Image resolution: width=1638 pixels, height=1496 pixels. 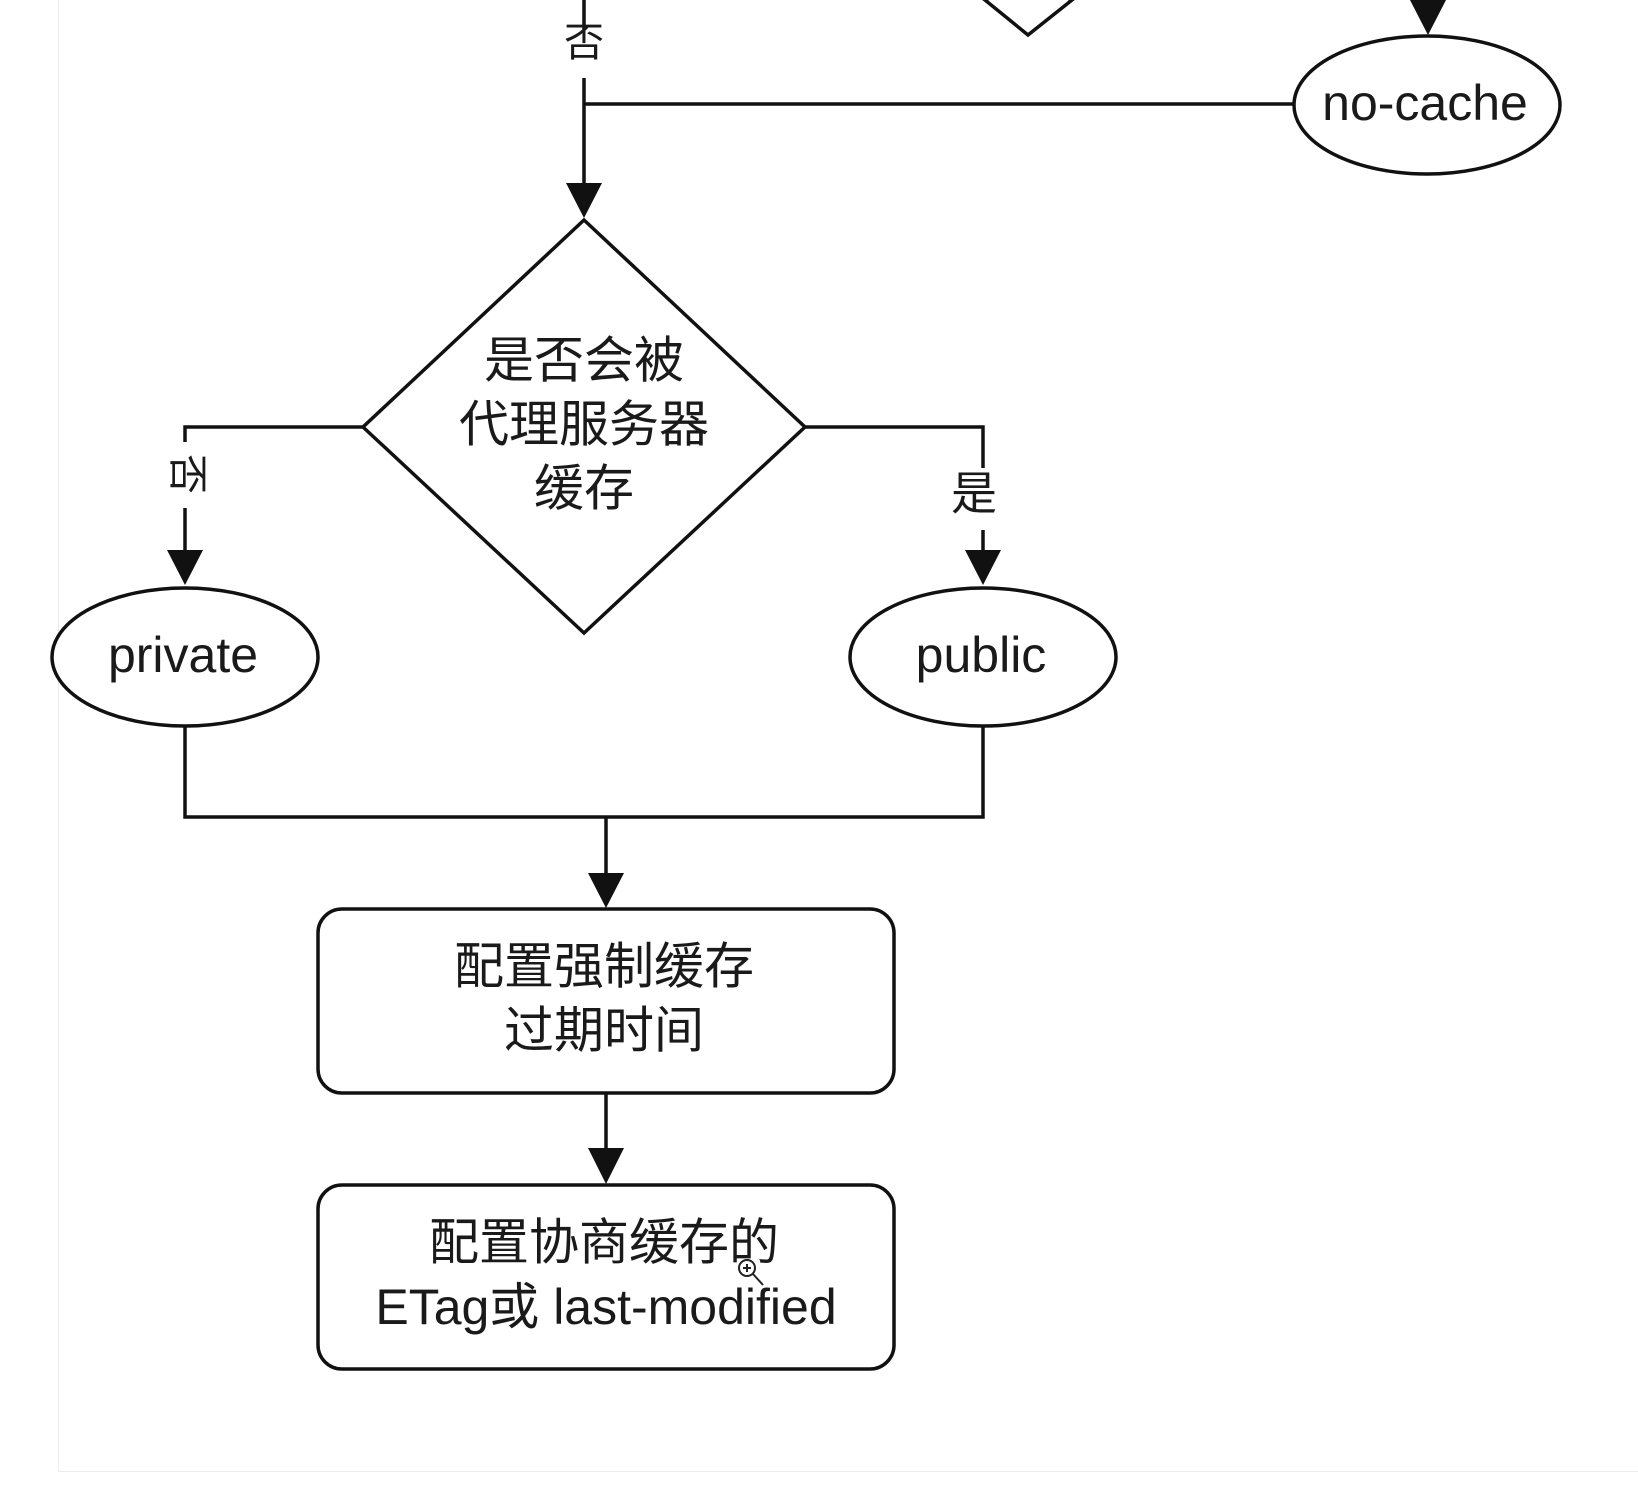 What do you see at coordinates (187, 474) in the screenshot?
I see `left-no-label: 否` at bounding box center [187, 474].